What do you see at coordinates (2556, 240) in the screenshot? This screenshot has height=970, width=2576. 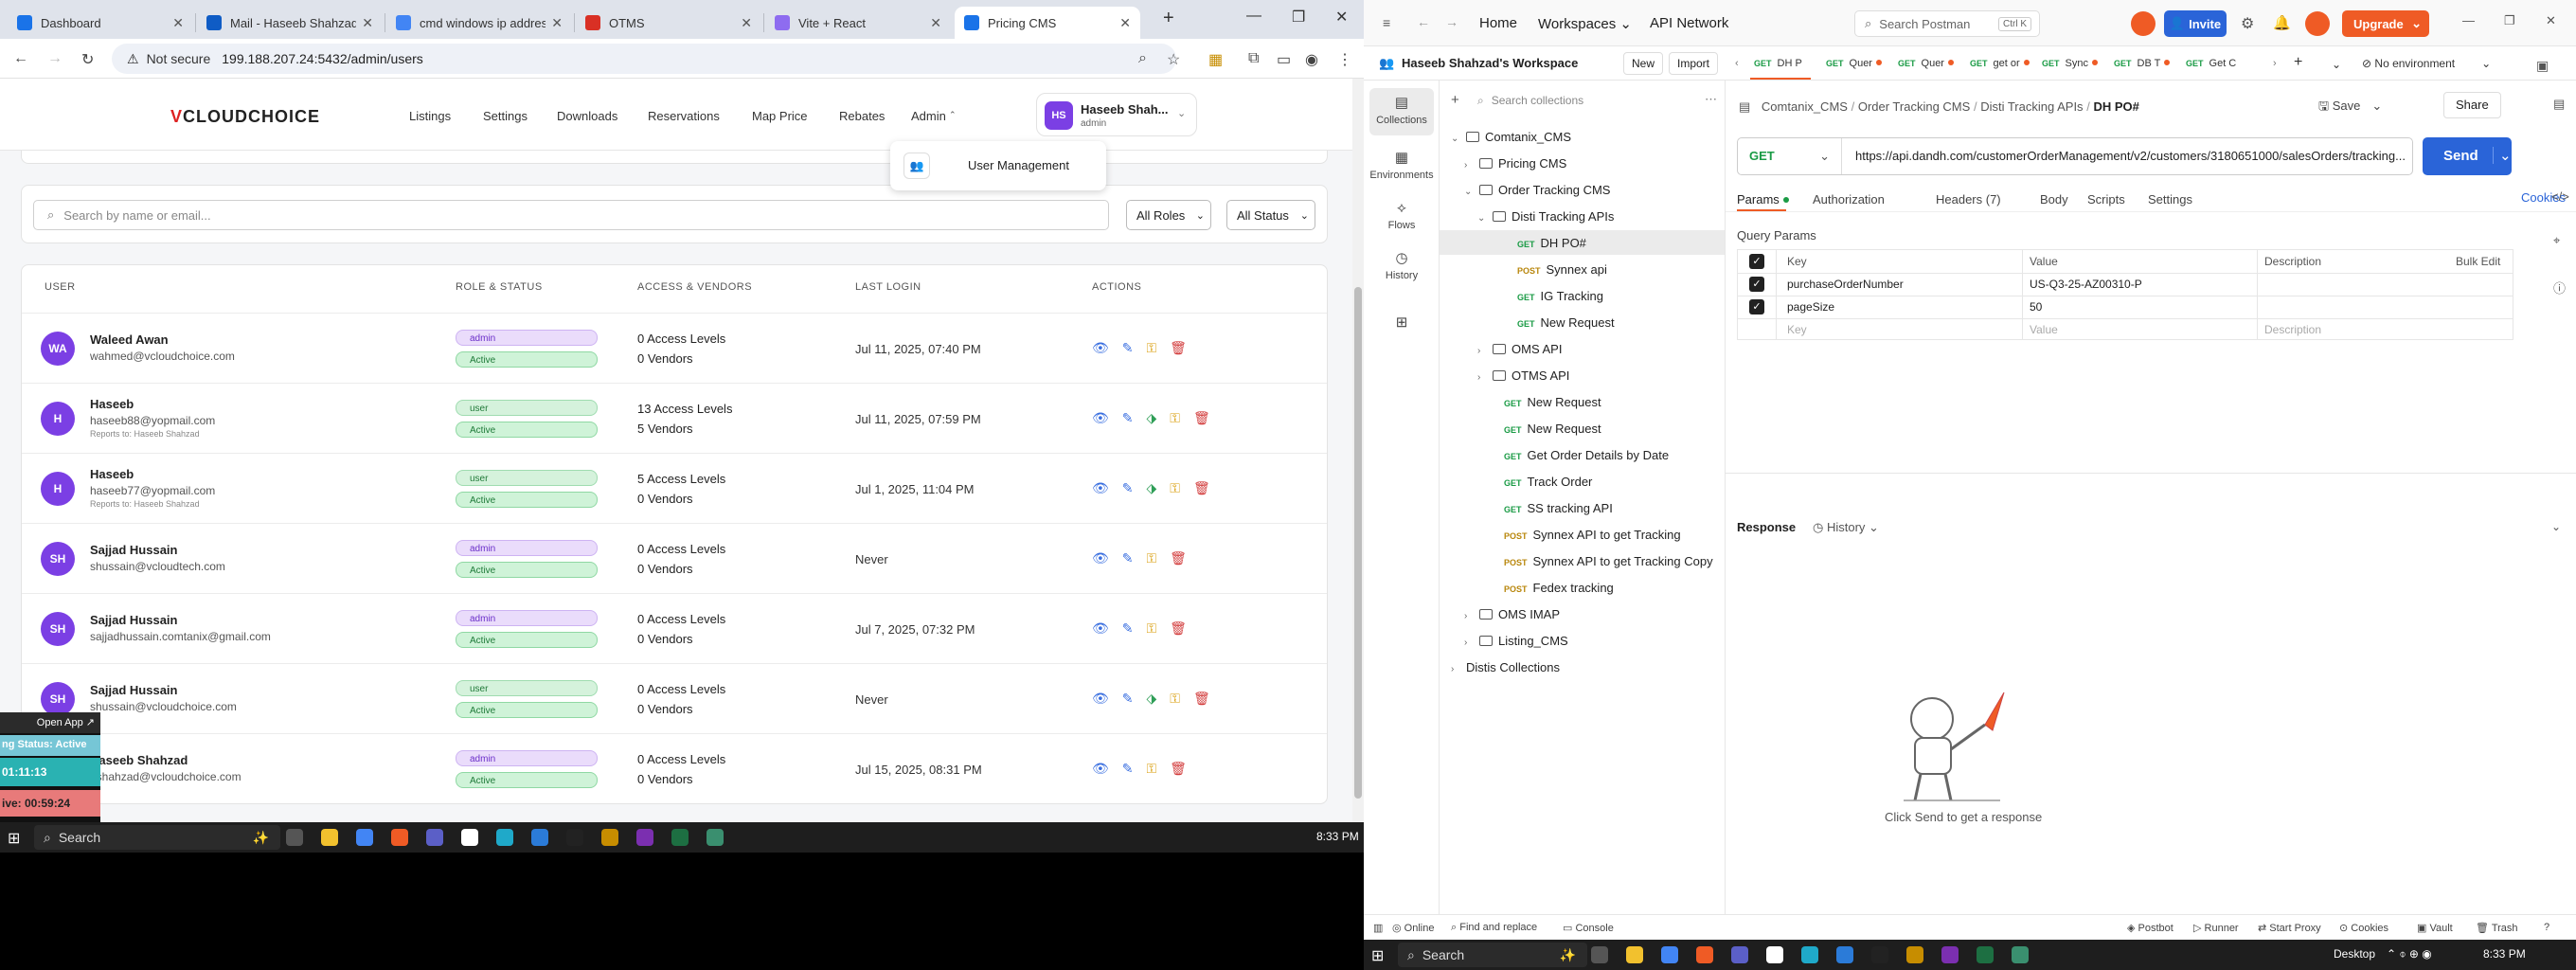 I see `comments-icon: ⌖` at bounding box center [2556, 240].